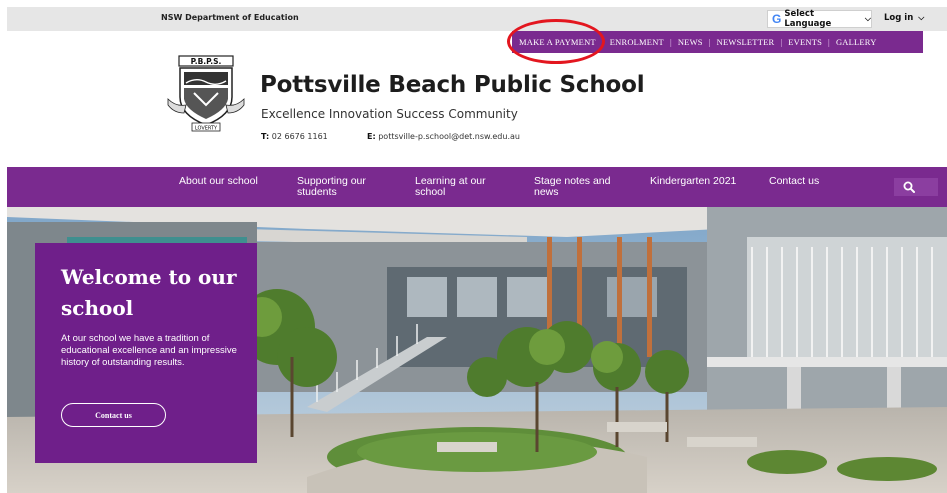 This screenshot has height=493, width=947. Describe the element at coordinates (299, 136) in the screenshot. I see `phone-value: 02 6676 1161` at that location.